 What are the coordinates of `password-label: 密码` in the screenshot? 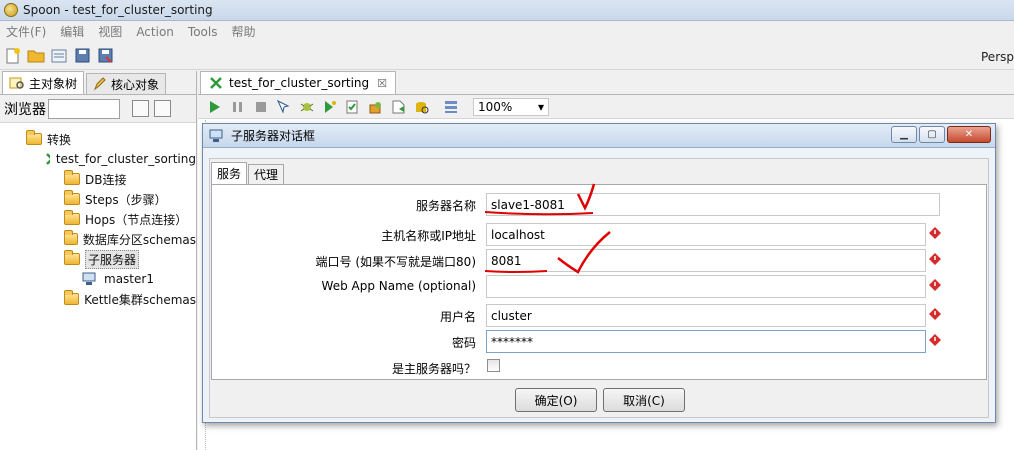 It's located at (463, 343).